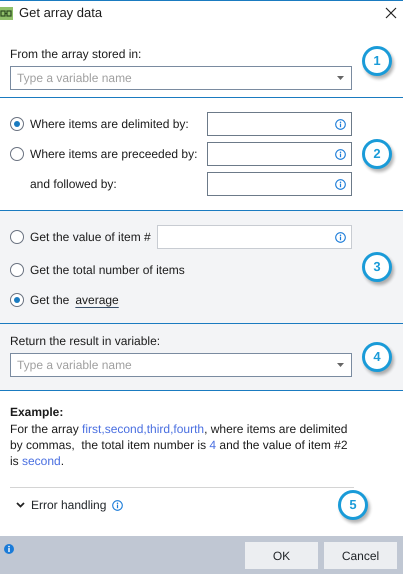 This screenshot has width=403, height=574. What do you see at coordinates (90, 237) in the screenshot?
I see `option-label: Get the value of item #` at bounding box center [90, 237].